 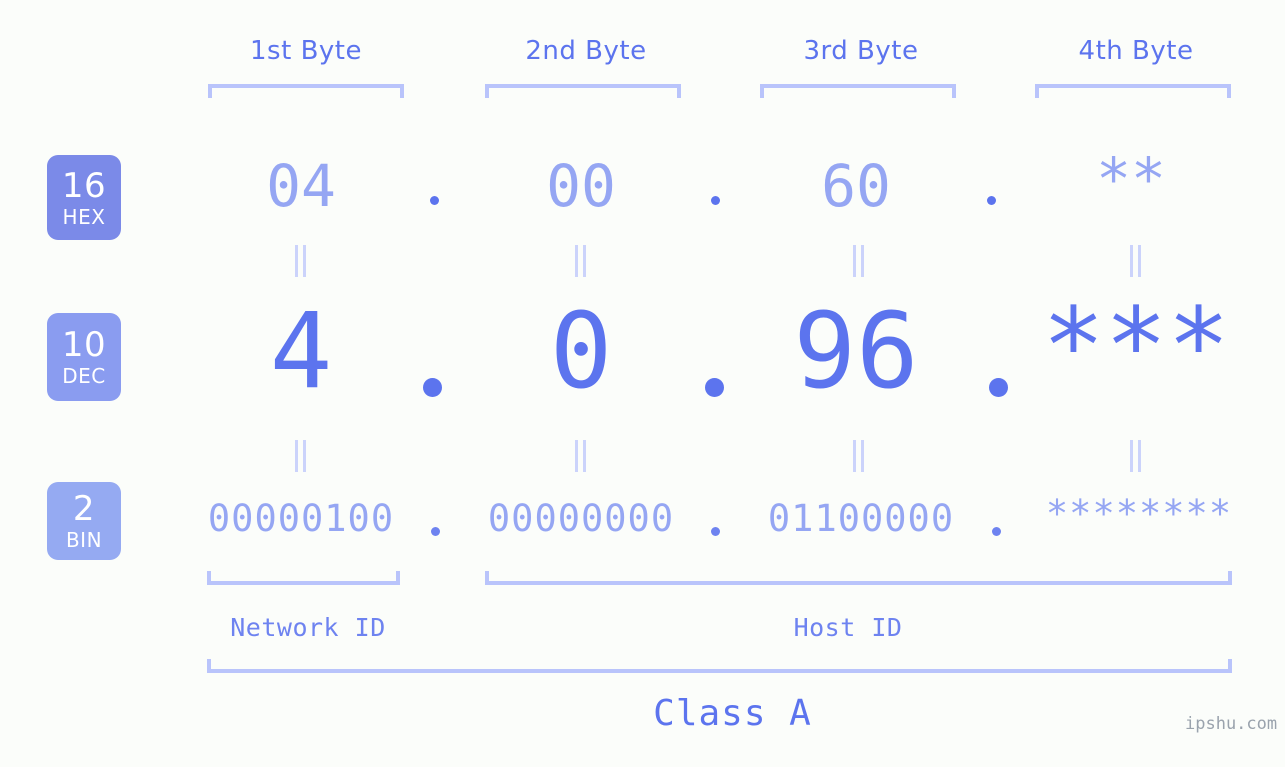 I want to click on bin-octet-4: ********, so click(x=1139, y=513).